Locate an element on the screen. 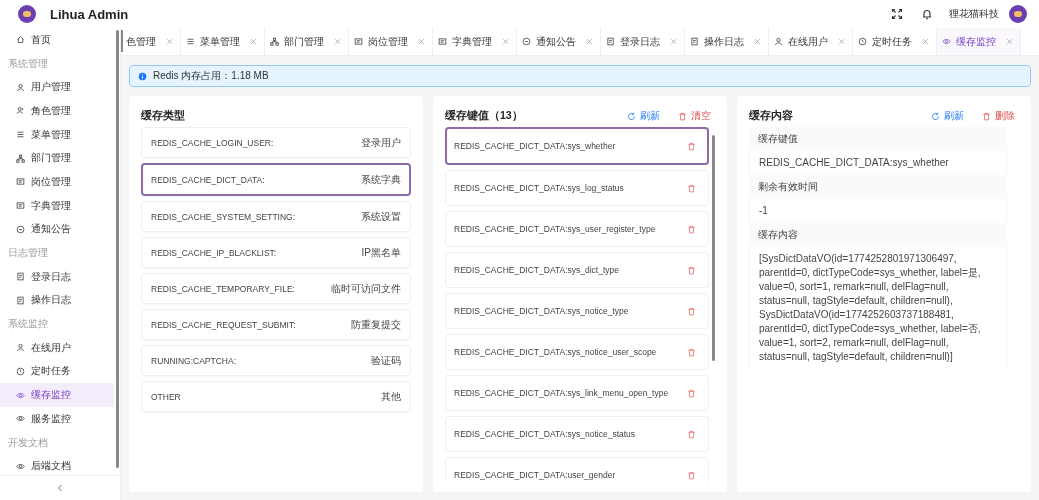 The image size is (1039, 500). fullscreen-icon is located at coordinates (897, 14).